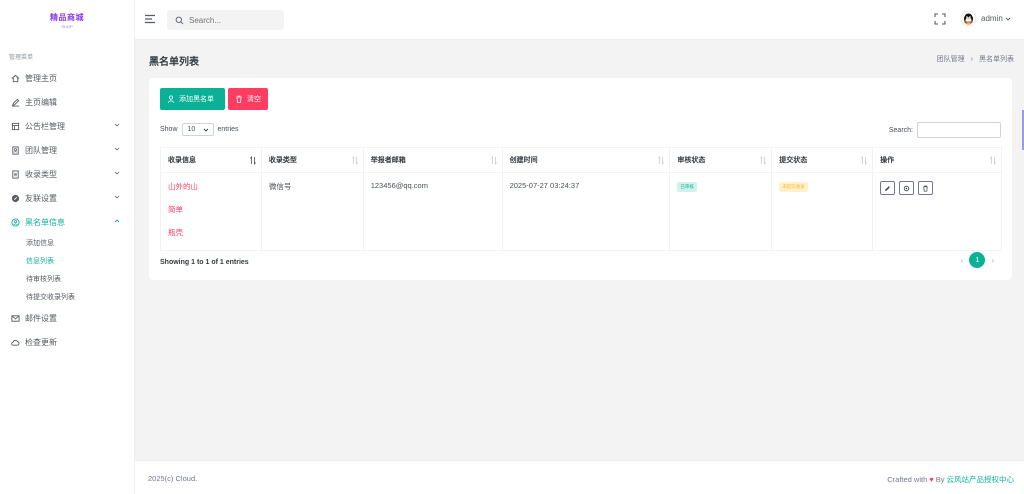 Image resolution: width=1024 pixels, height=494 pixels. Describe the element at coordinates (586, 211) in the screenshot. I see `cell-created: 2025-07-27 03:24:37` at that location.